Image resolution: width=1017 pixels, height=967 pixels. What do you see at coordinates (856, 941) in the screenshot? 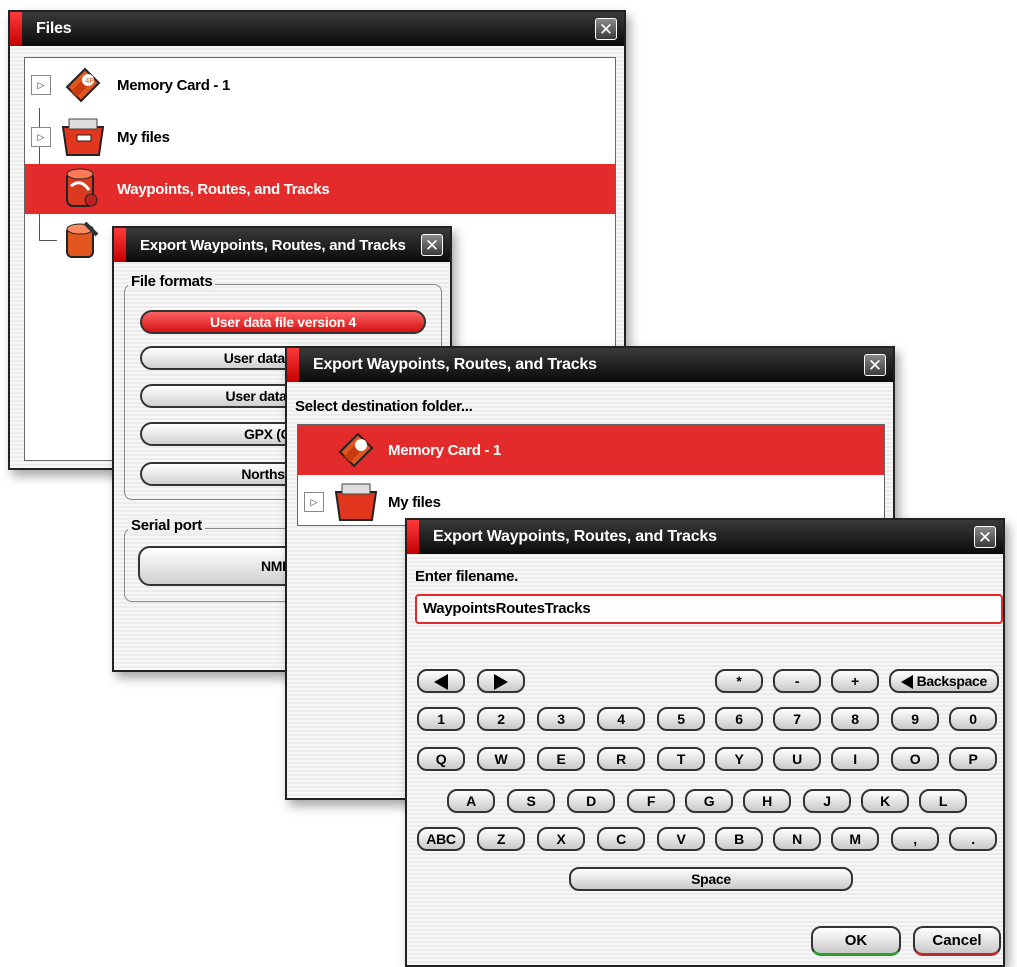
I see `ok-button: OK` at bounding box center [856, 941].